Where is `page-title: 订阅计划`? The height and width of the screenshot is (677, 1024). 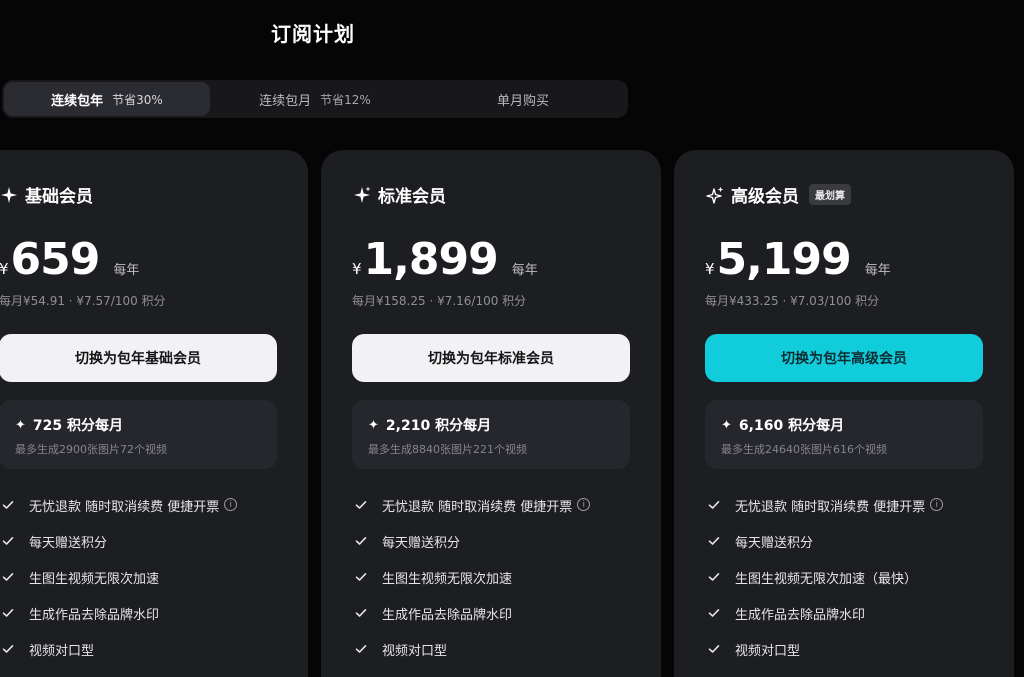 page-title: 订阅计划 is located at coordinates (313, 34).